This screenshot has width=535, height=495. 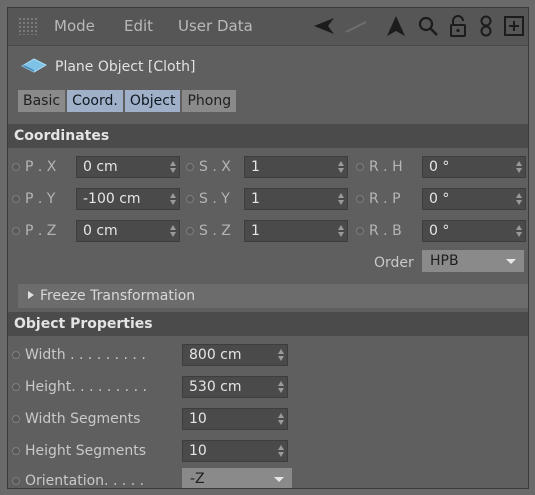 I want to click on param-scale-z: S . Z, so click(x=208, y=231).